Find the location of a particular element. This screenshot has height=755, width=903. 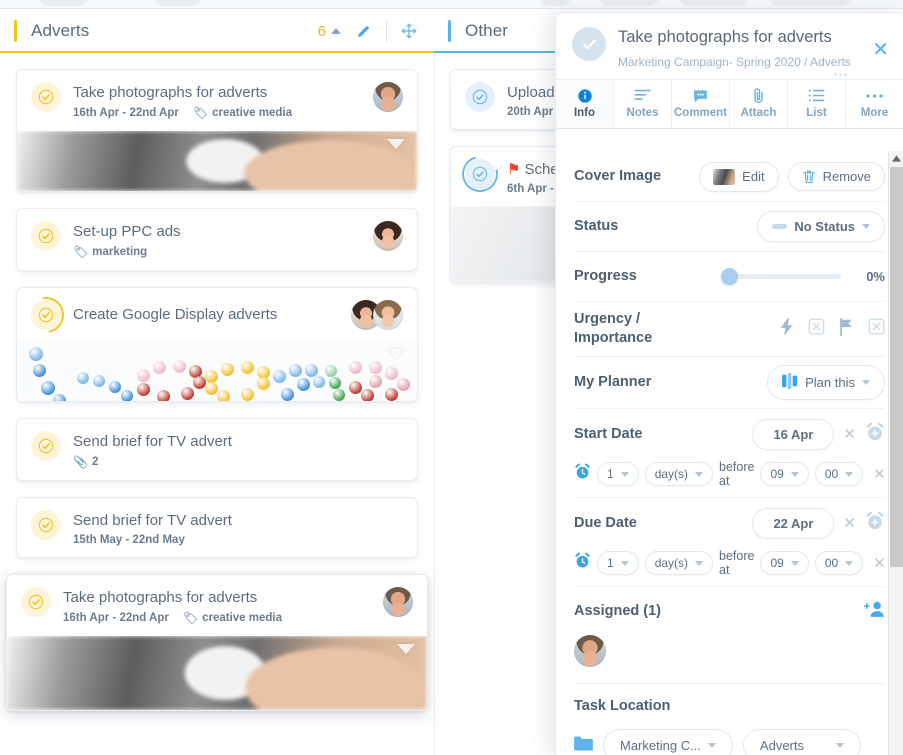

tab-list: List is located at coordinates (817, 104).